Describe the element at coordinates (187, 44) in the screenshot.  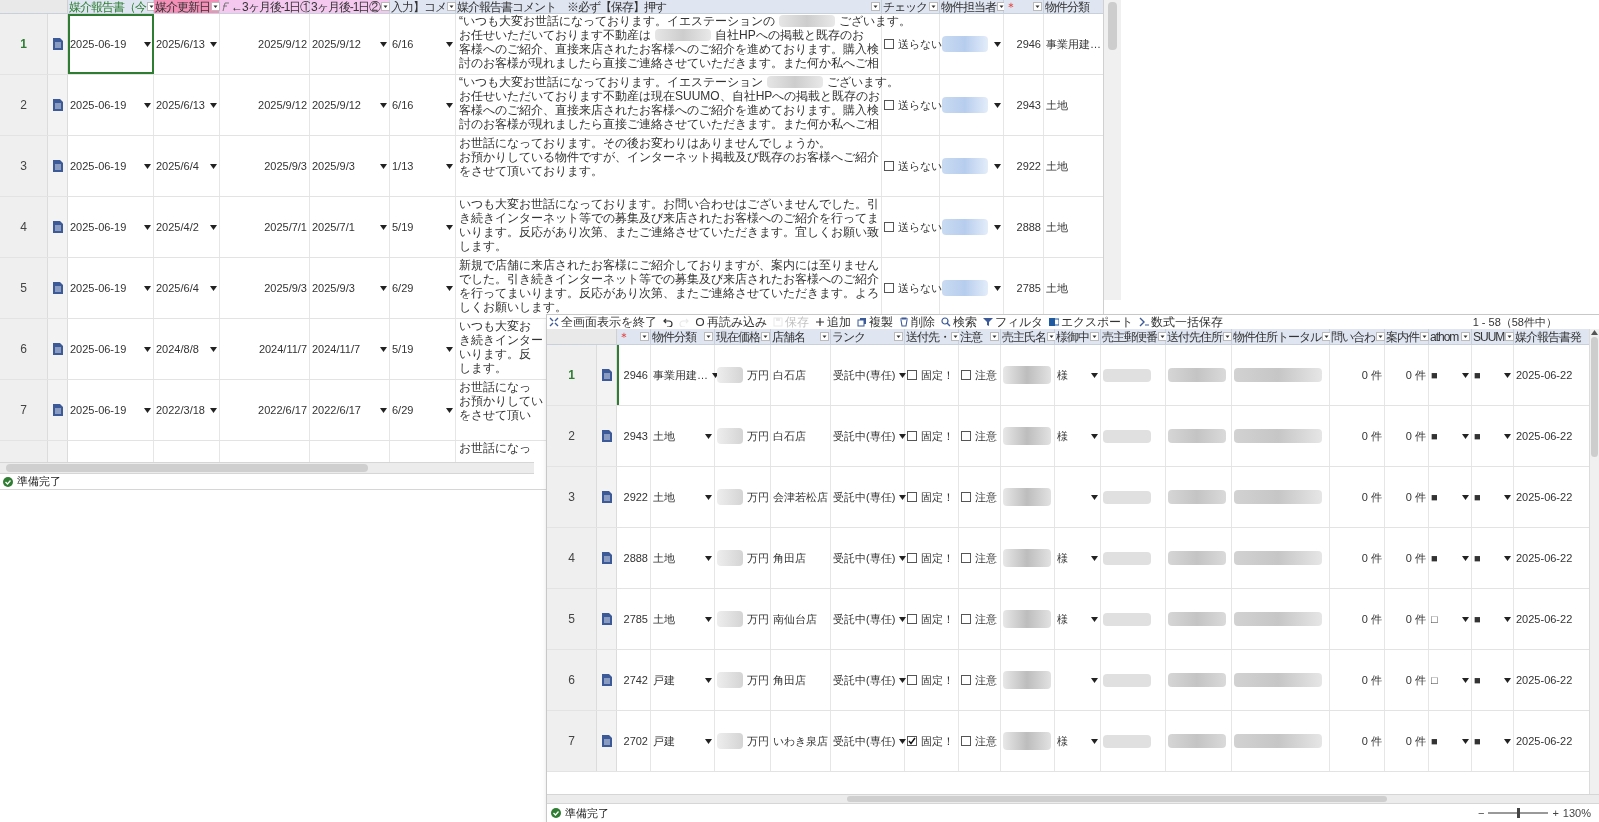
I see `dropdown-cell: 2025/6/13` at that location.